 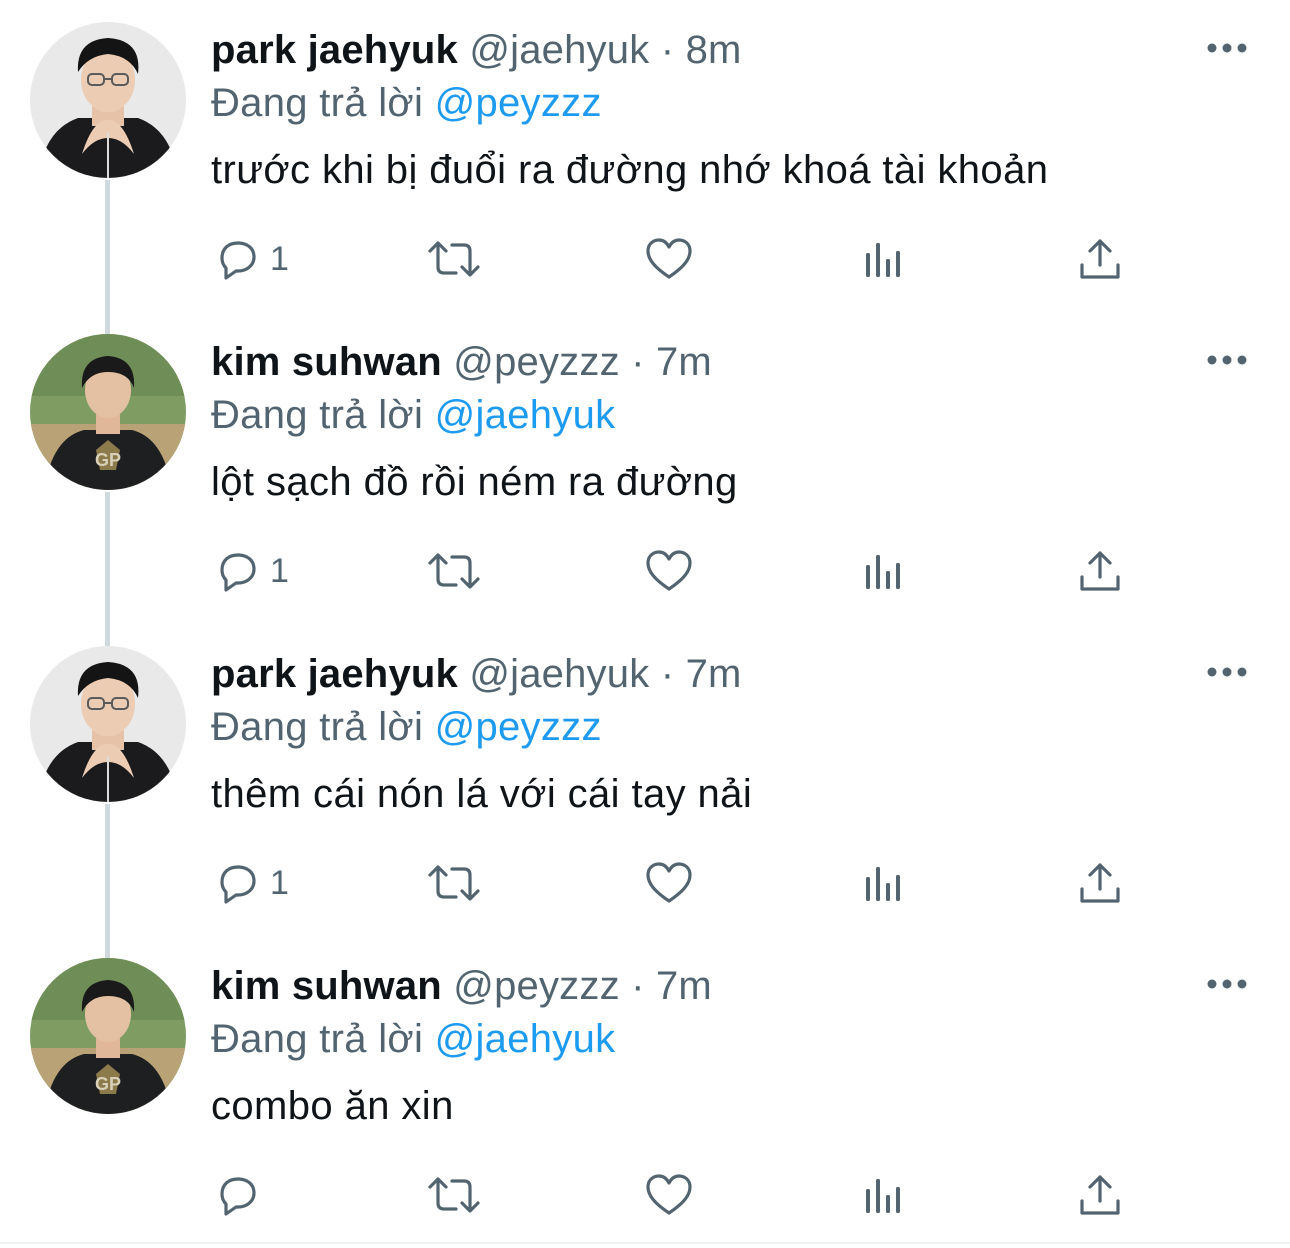 I want to click on tweet-actions, so click(x=645, y=1195).